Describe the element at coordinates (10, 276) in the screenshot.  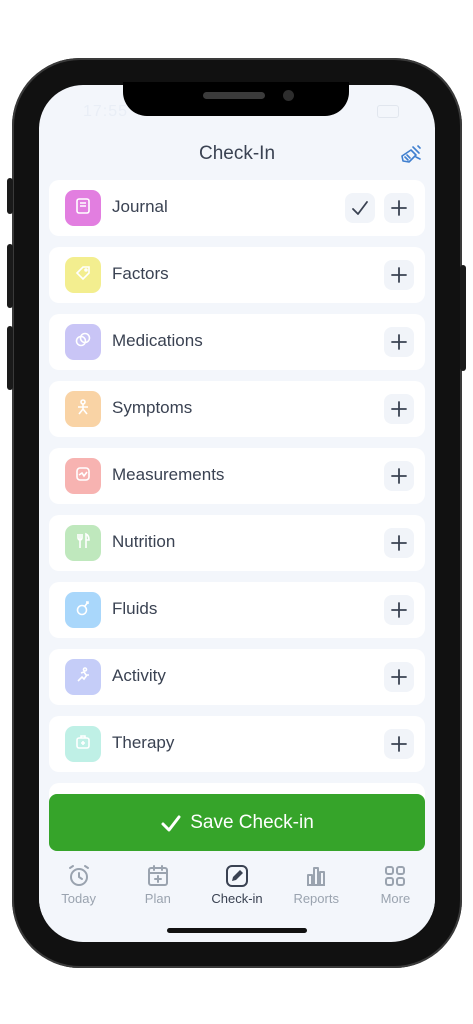
I see `phone-volume-up` at that location.